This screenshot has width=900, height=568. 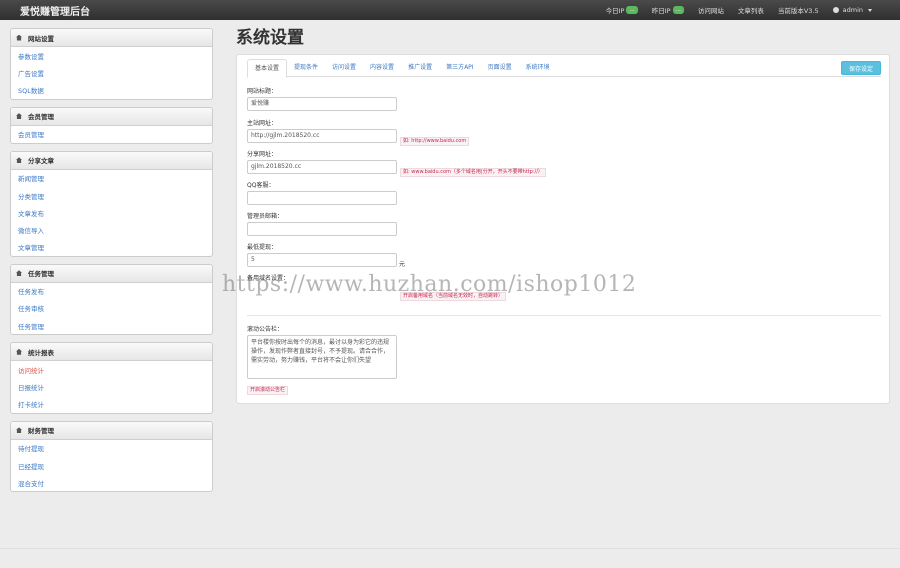 What do you see at coordinates (261, 185) in the screenshot?
I see `qq-label: QQ客服：` at bounding box center [261, 185].